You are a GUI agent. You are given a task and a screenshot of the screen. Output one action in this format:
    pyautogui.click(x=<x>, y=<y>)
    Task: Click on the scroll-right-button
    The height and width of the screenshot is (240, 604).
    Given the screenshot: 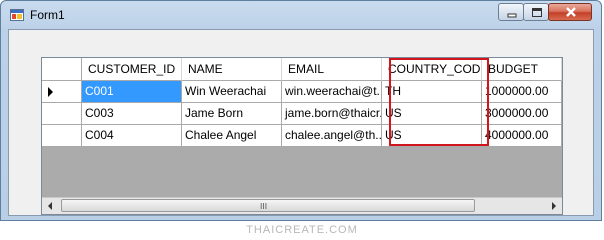 What is the action you would take?
    pyautogui.click(x=553, y=206)
    